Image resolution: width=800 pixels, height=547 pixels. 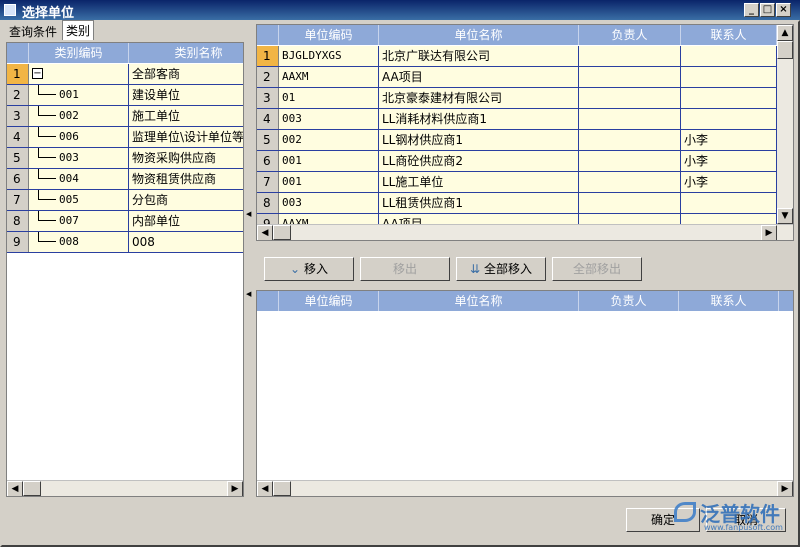 I want to click on header-category-code: 类别编码, so click(x=79, y=53).